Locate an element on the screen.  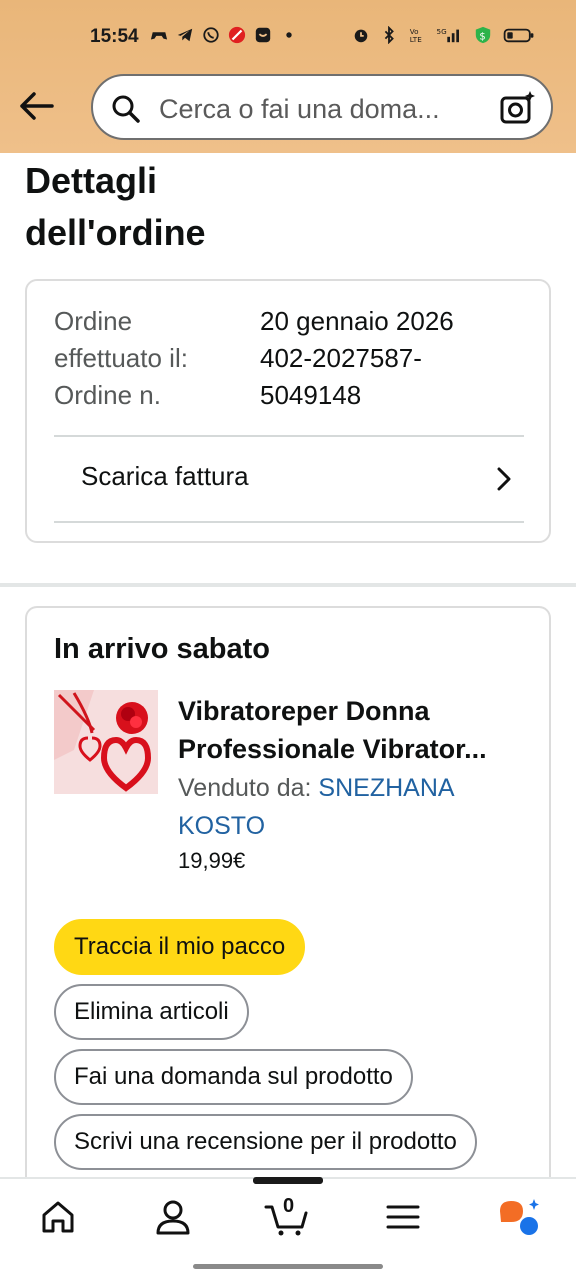
game-controller-icon is located at coordinates (159, 36).